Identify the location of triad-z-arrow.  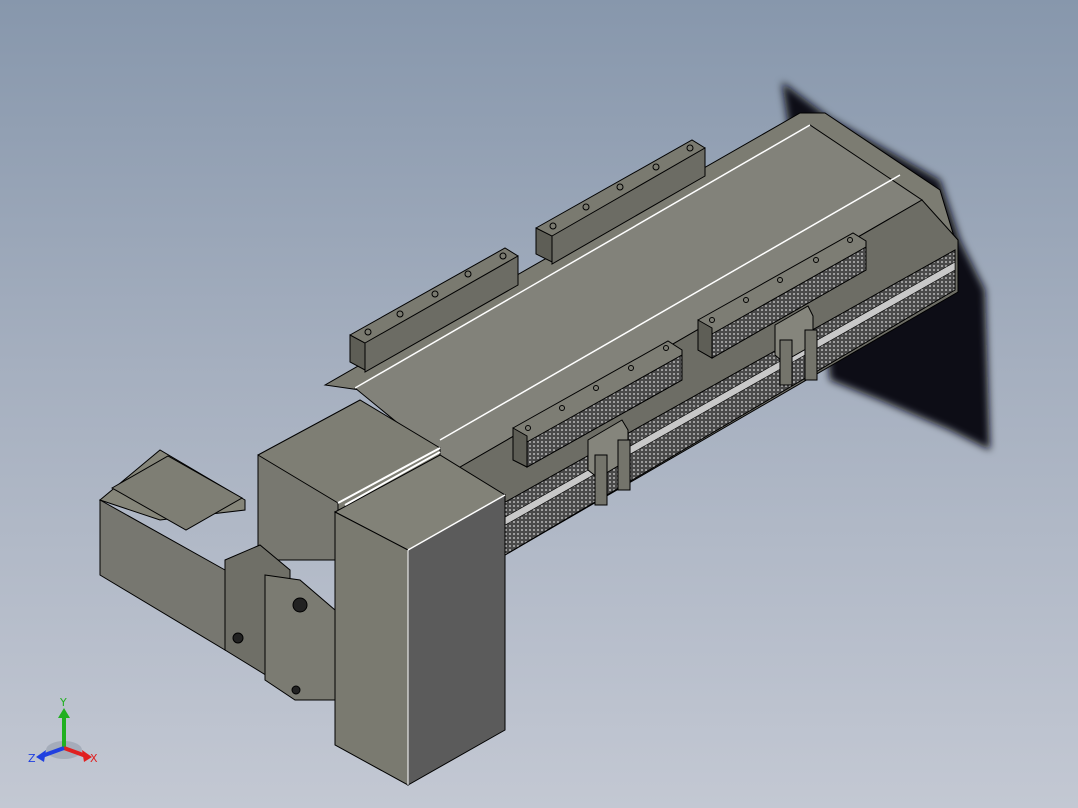
(41, 756).